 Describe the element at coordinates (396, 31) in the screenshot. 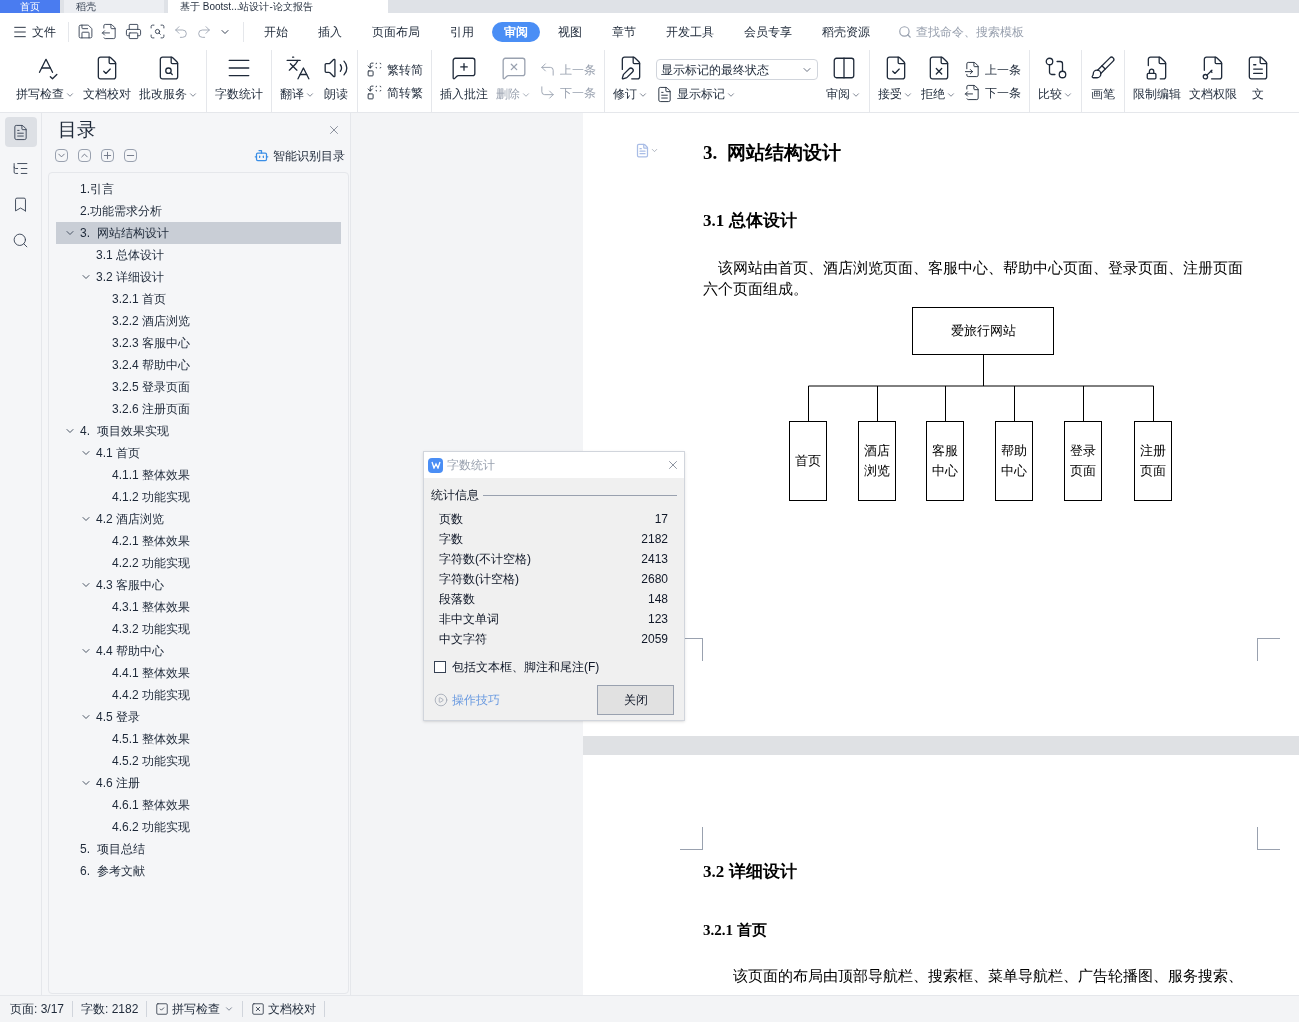

I see `ribbon-tab: 页面布局` at that location.